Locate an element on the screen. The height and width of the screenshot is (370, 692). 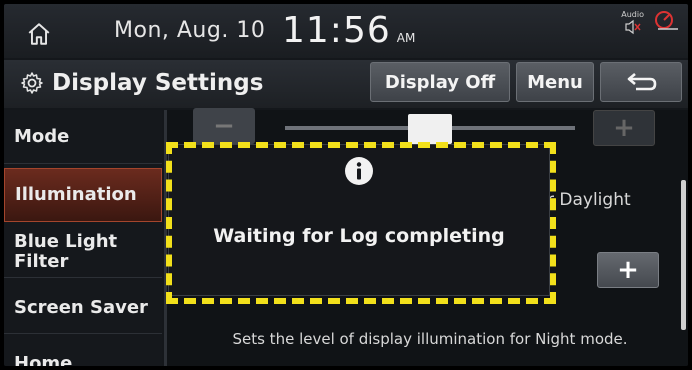
home-button is located at coordinates (52, 34).